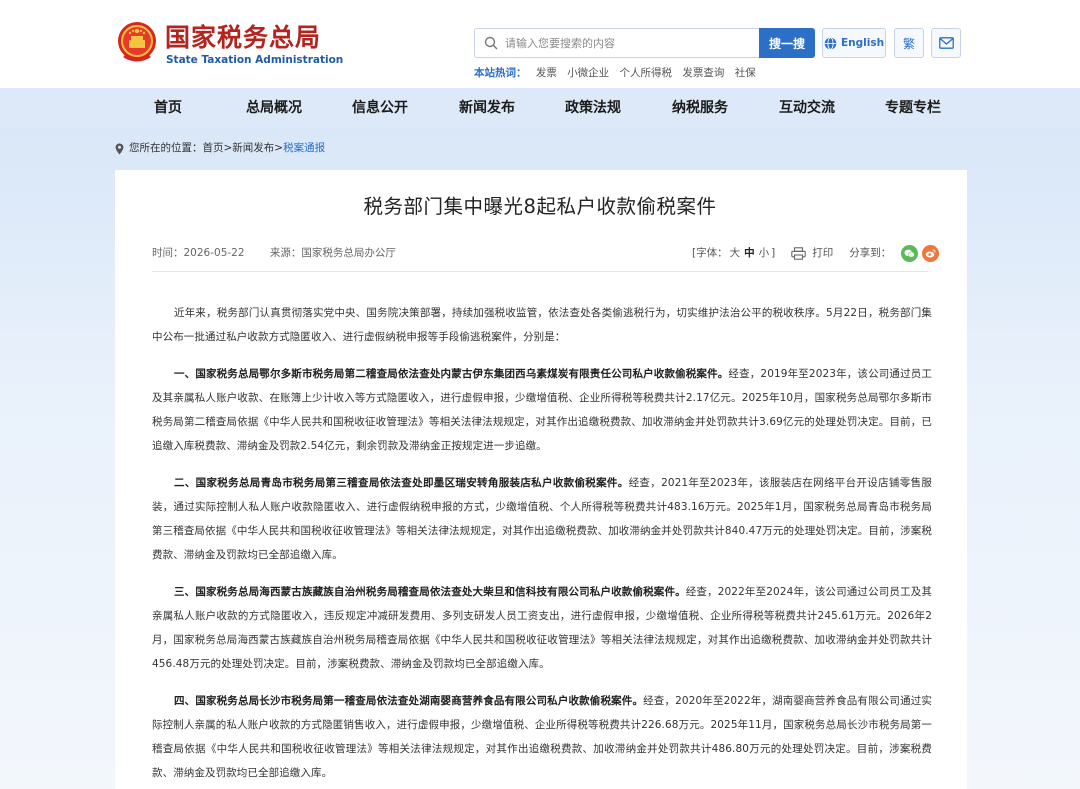 The width and height of the screenshot is (1080, 789). Describe the element at coordinates (593, 108) in the screenshot. I see `nav-policy: 政策法规` at that location.